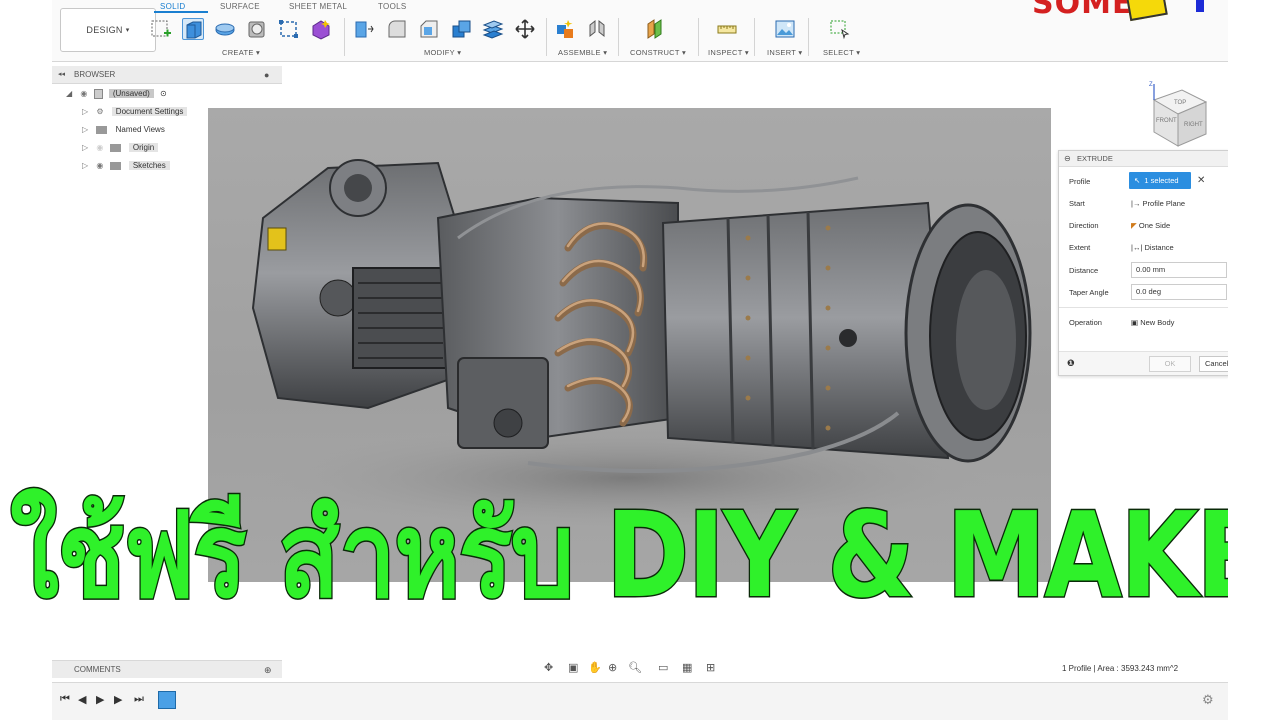 The width and height of the screenshot is (1280, 720). Describe the element at coordinates (1080, 181) in the screenshot. I see `profile-label: Profile` at that location.